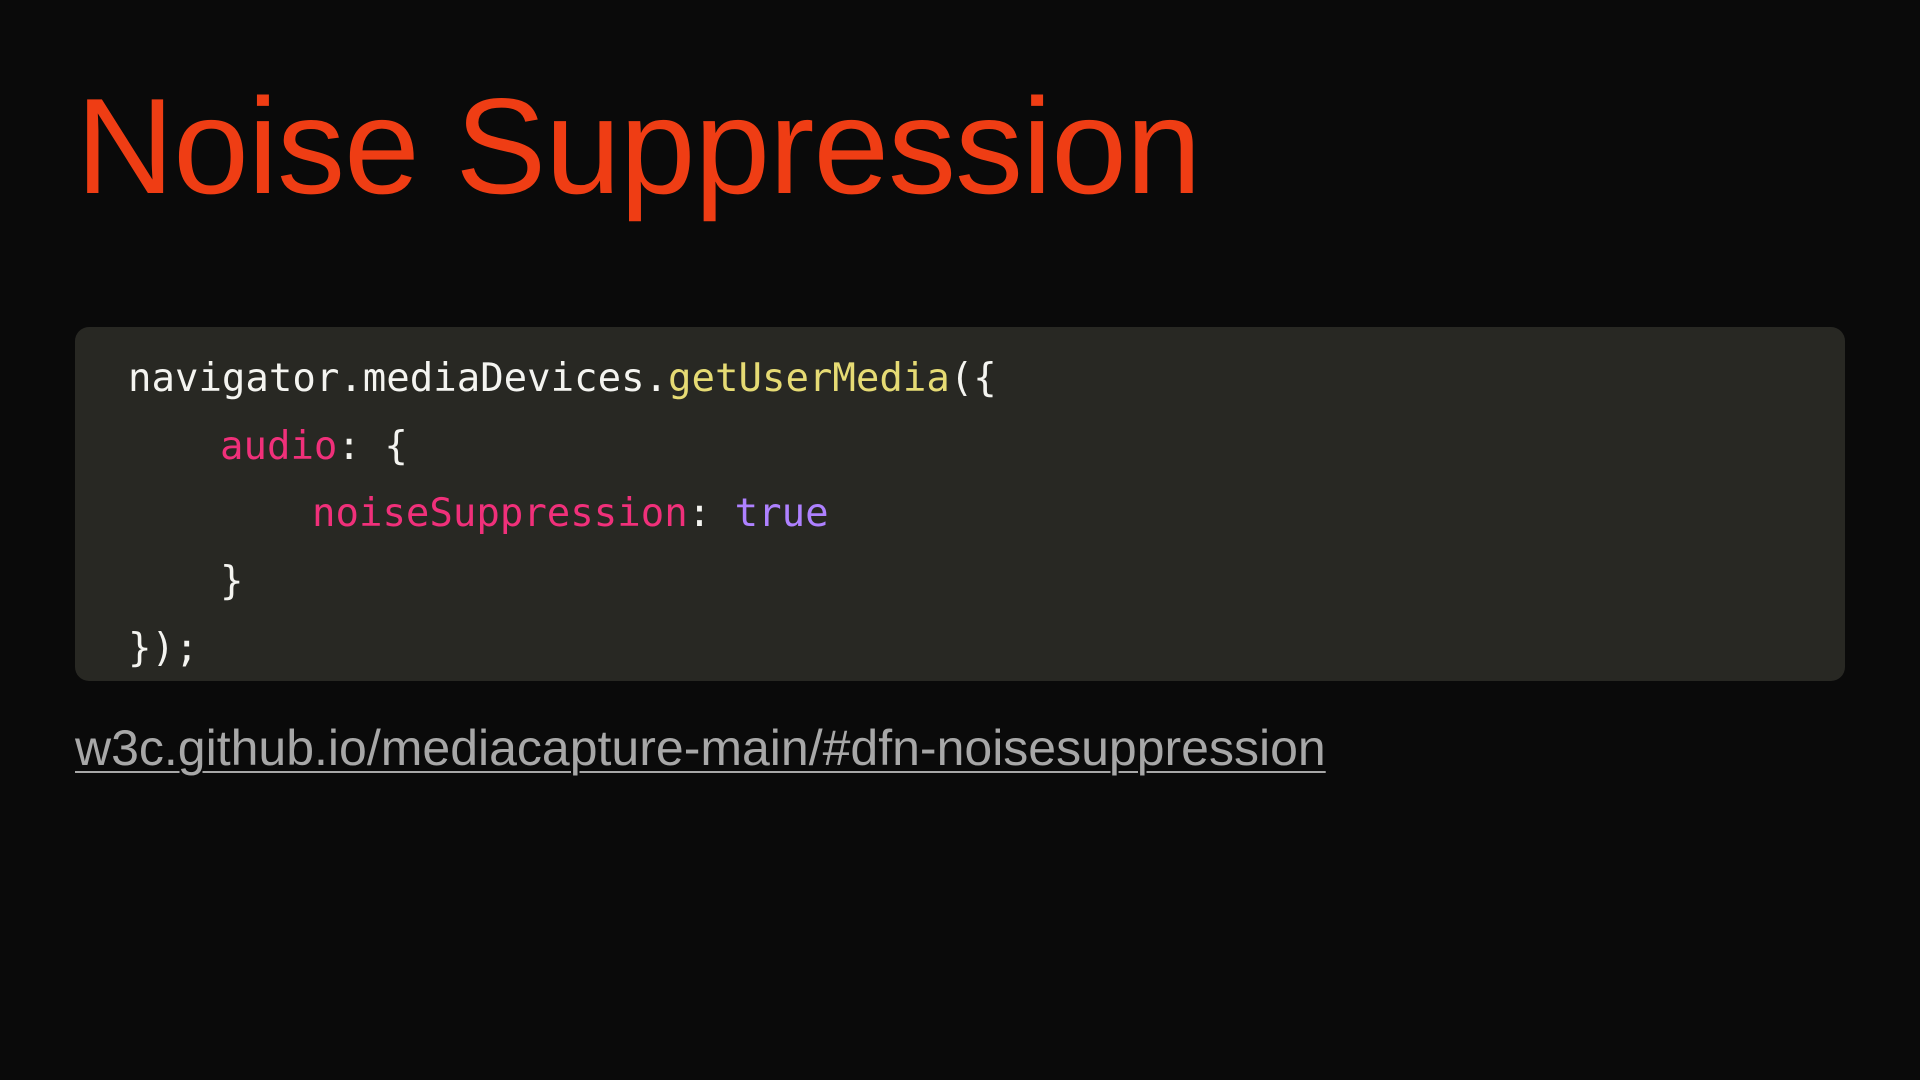 This screenshot has height=1080, width=1920. Describe the element at coordinates (500, 513) in the screenshot. I see `code-key-noise-suppression: noiseSuppression` at that location.